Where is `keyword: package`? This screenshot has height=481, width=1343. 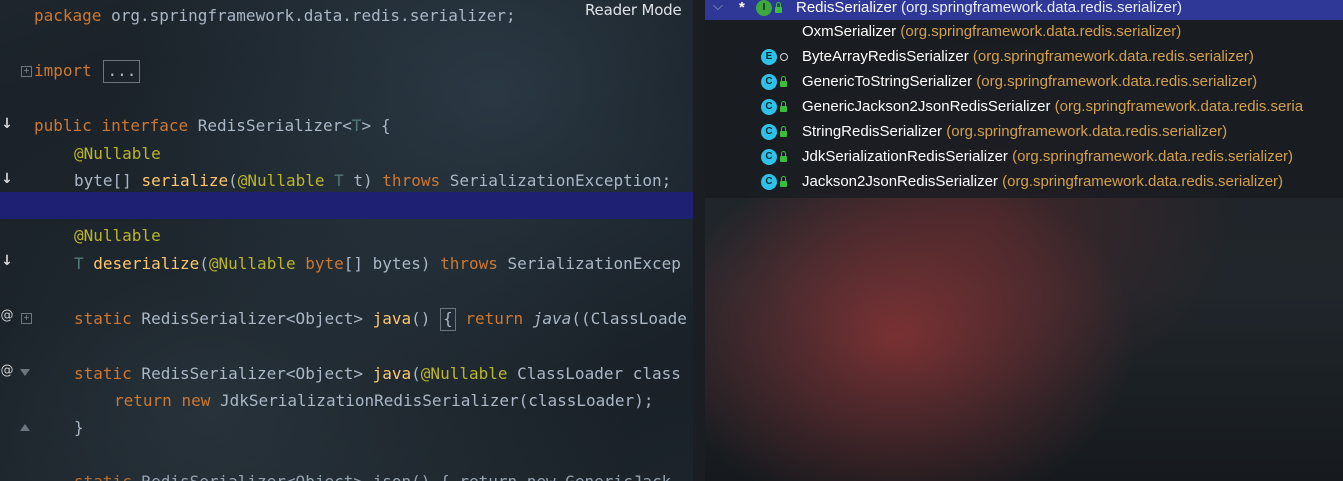
keyword: package is located at coordinates (68, 15).